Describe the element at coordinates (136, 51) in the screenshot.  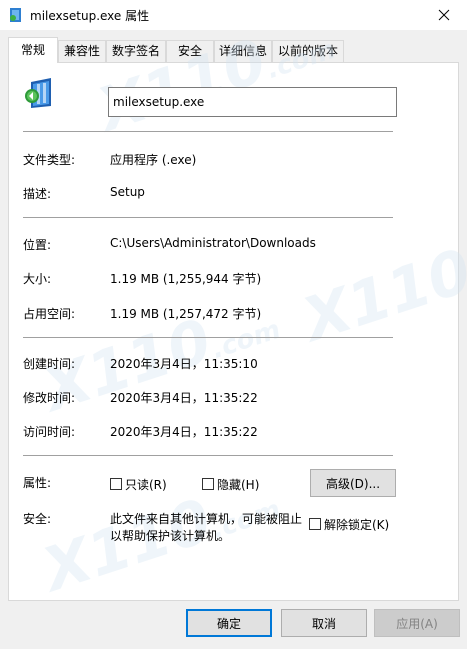
I see `tab-digital-signatures: 数字签名` at that location.